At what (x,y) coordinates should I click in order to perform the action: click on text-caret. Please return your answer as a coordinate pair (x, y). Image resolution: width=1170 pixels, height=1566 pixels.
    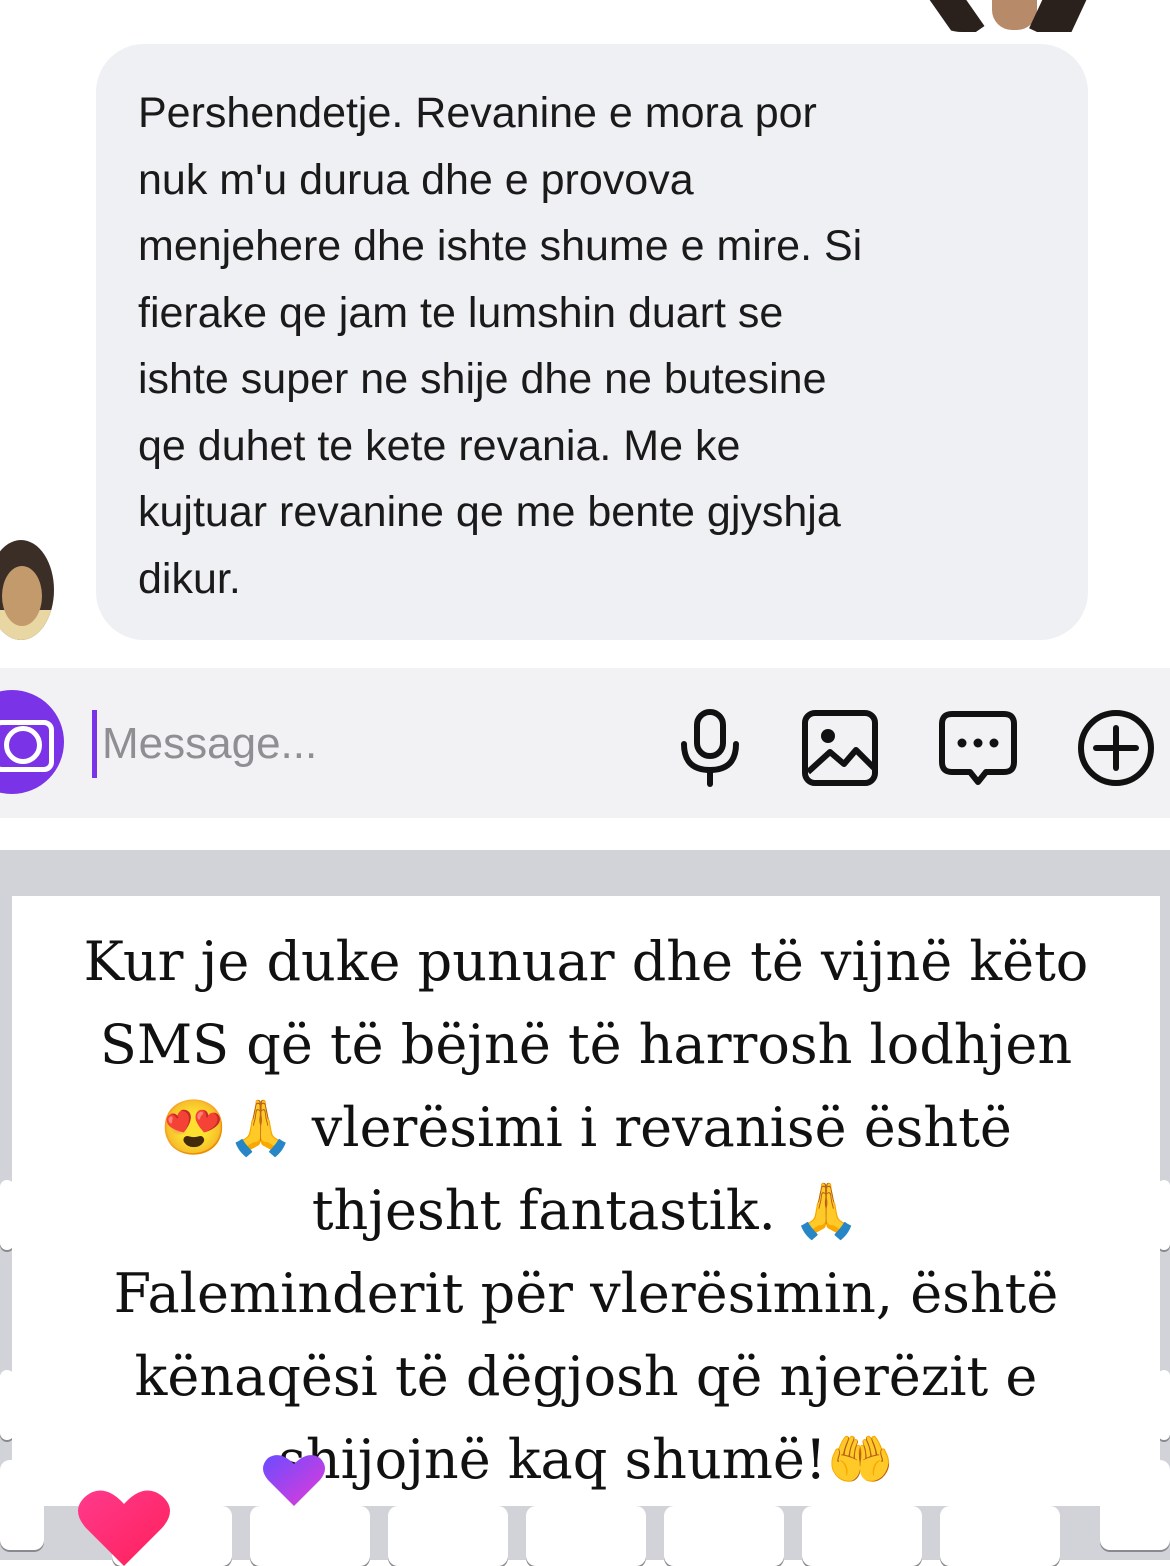
    Looking at the image, I should click on (94, 744).